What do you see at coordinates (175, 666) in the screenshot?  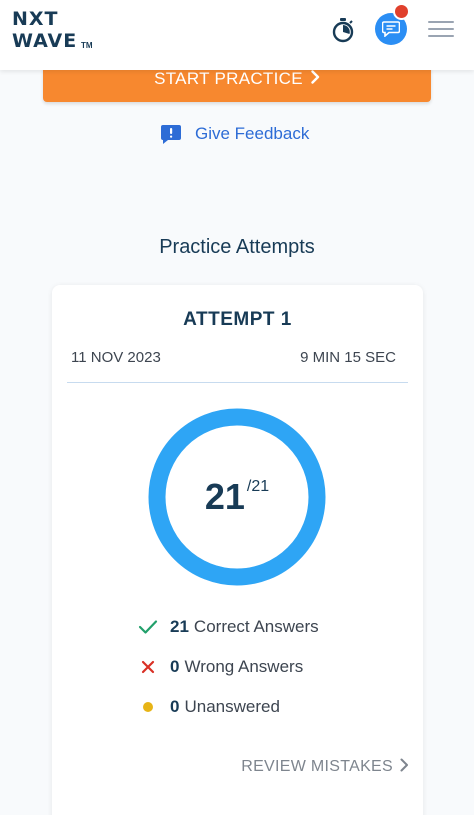 I see `wrong-count: 0` at bounding box center [175, 666].